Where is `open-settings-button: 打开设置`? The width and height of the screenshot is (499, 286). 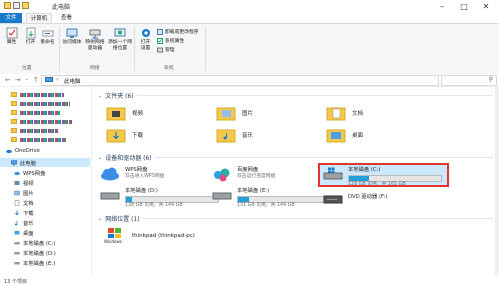
open-settings-button: 打开设置 is located at coordinates (145, 39).